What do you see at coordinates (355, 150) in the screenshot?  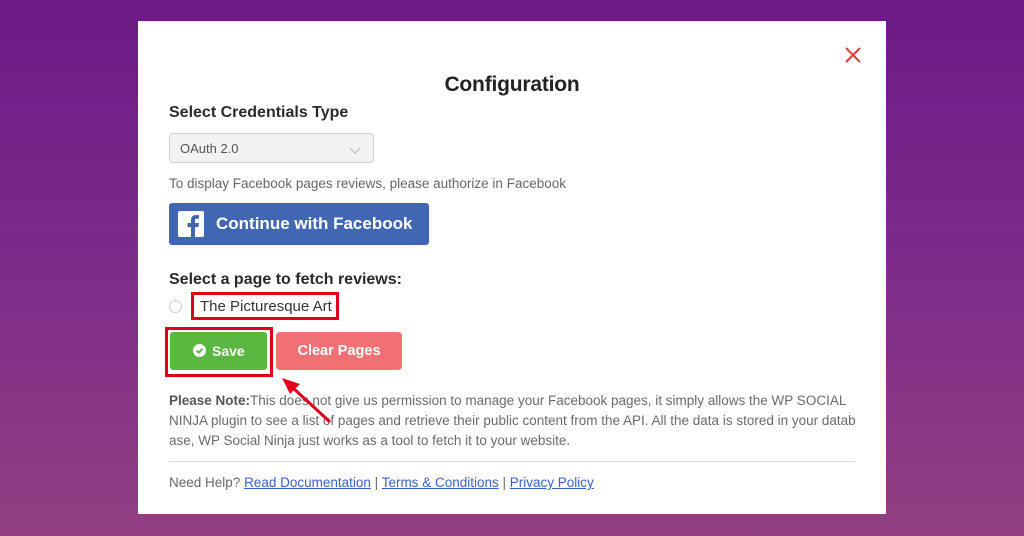 I see `chevron-down-icon` at bounding box center [355, 150].